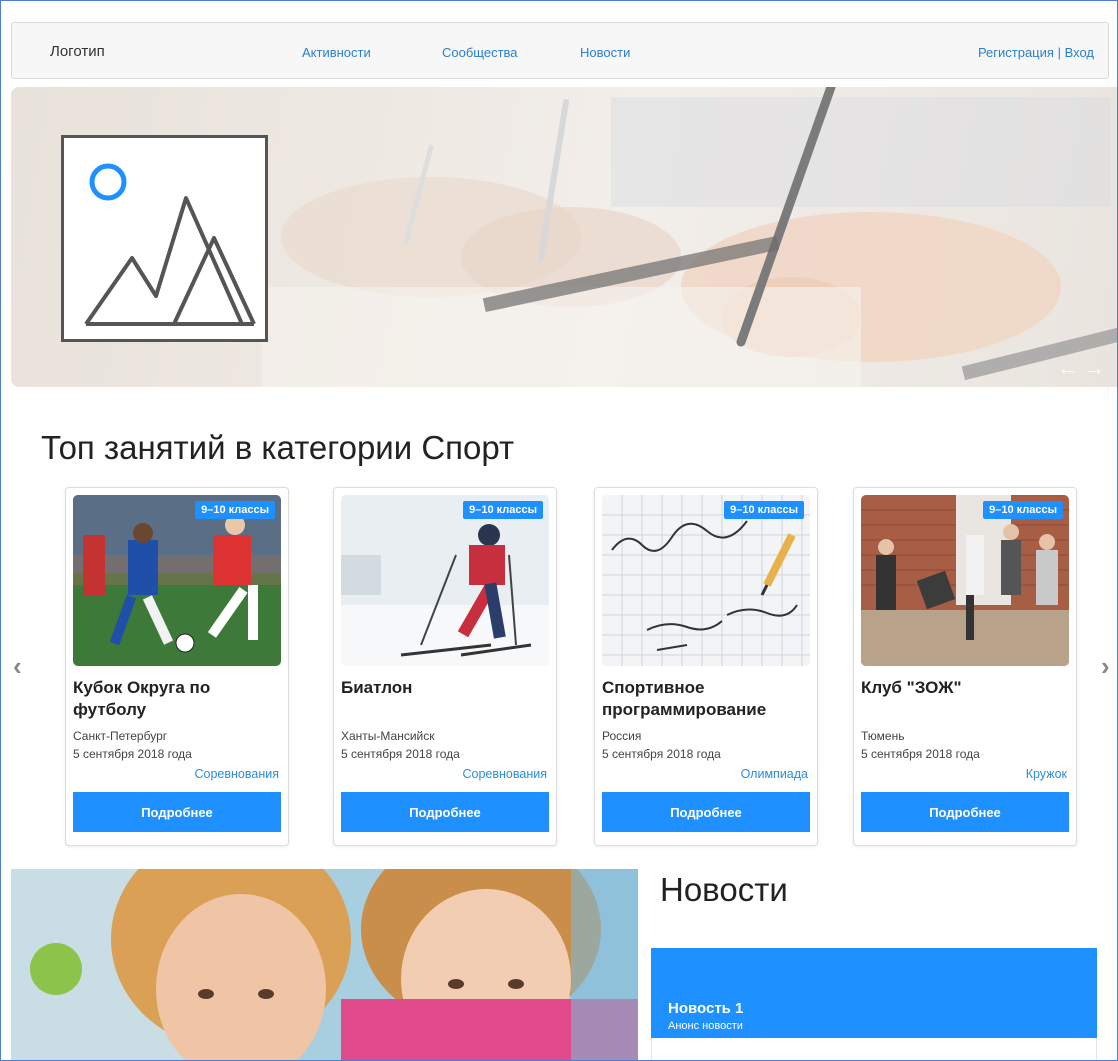  What do you see at coordinates (480, 52) in the screenshot?
I see `nav-link-communities: Сообщества` at bounding box center [480, 52].